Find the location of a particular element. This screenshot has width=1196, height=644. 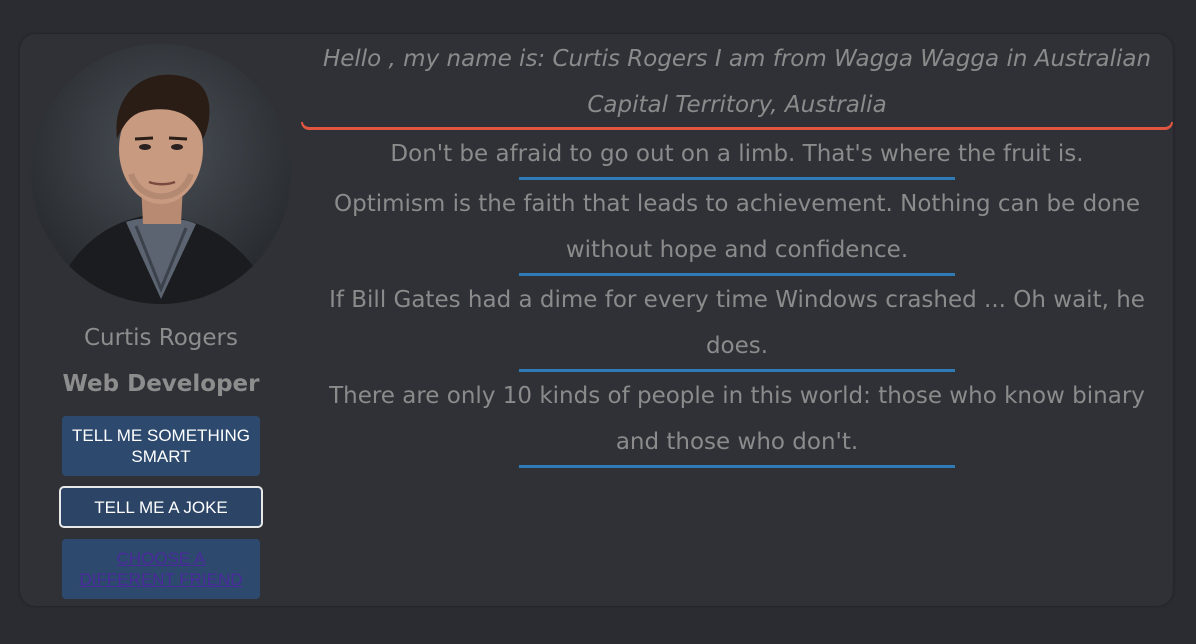

profile-name: Curtis Rogers is located at coordinates (160, 338).